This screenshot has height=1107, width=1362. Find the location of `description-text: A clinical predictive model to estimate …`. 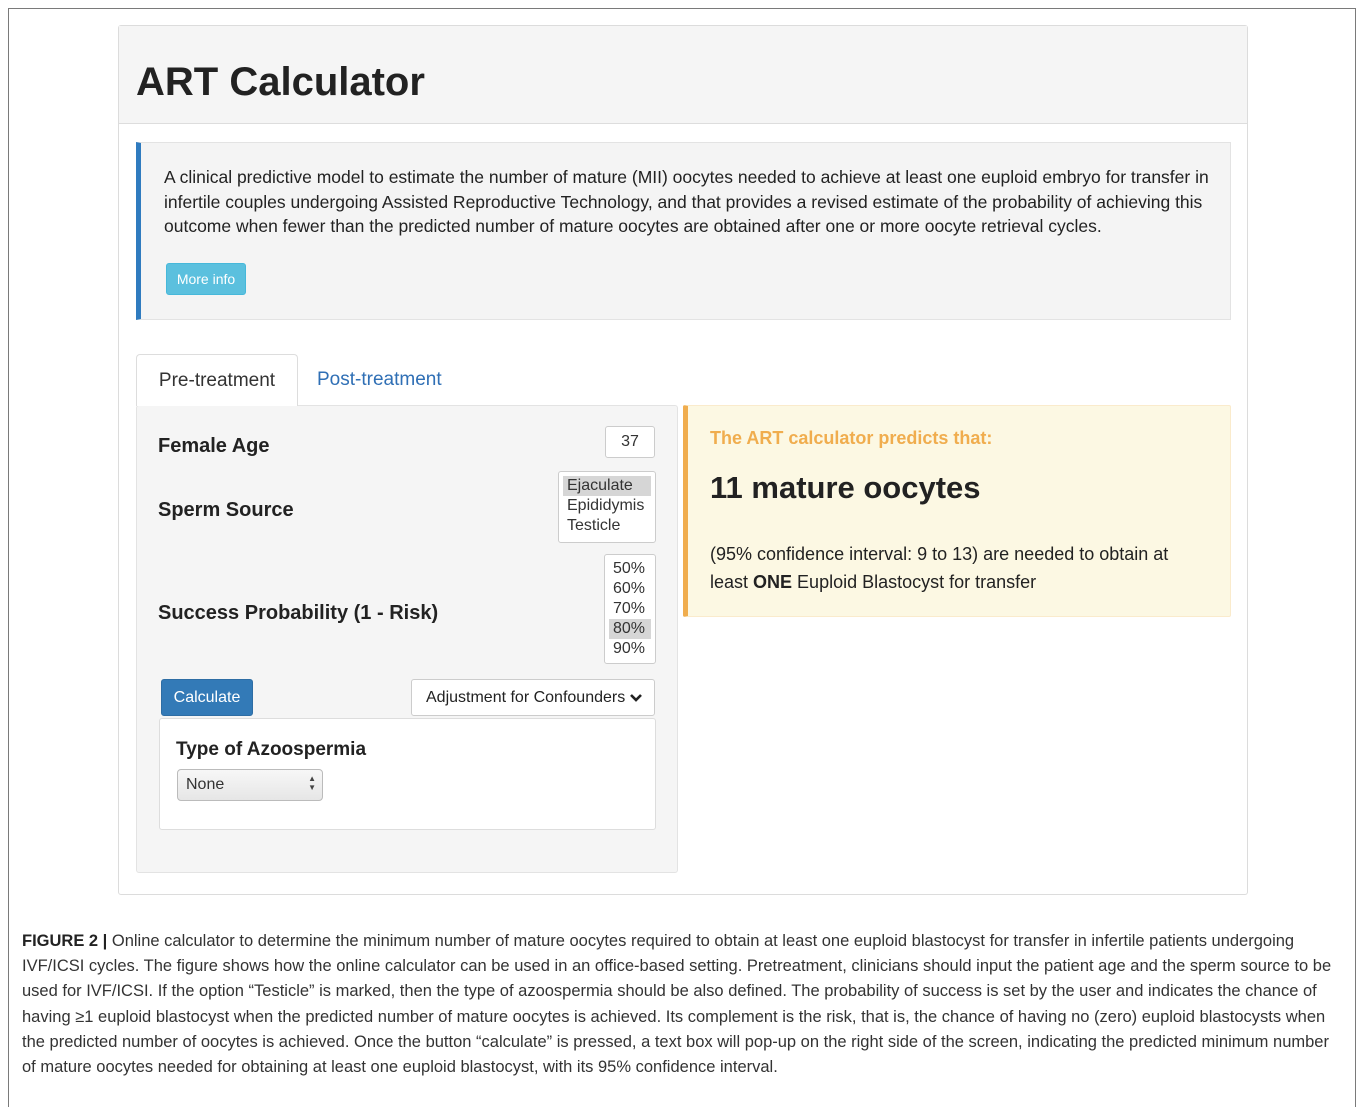

description-text: A clinical predictive model to estimate … is located at coordinates (686, 201).